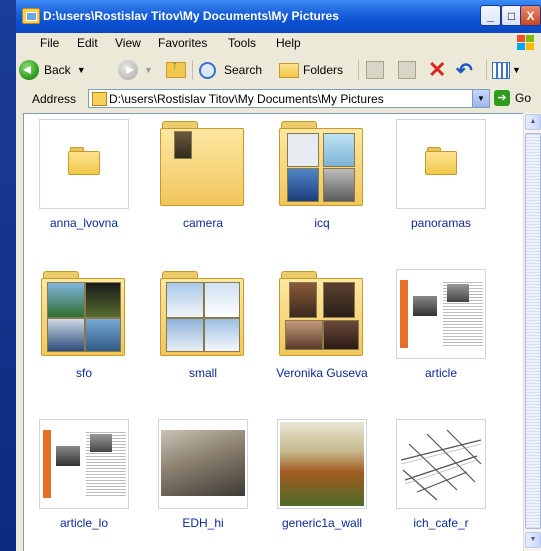  I want to click on list-item: article_lo, so click(84, 485).